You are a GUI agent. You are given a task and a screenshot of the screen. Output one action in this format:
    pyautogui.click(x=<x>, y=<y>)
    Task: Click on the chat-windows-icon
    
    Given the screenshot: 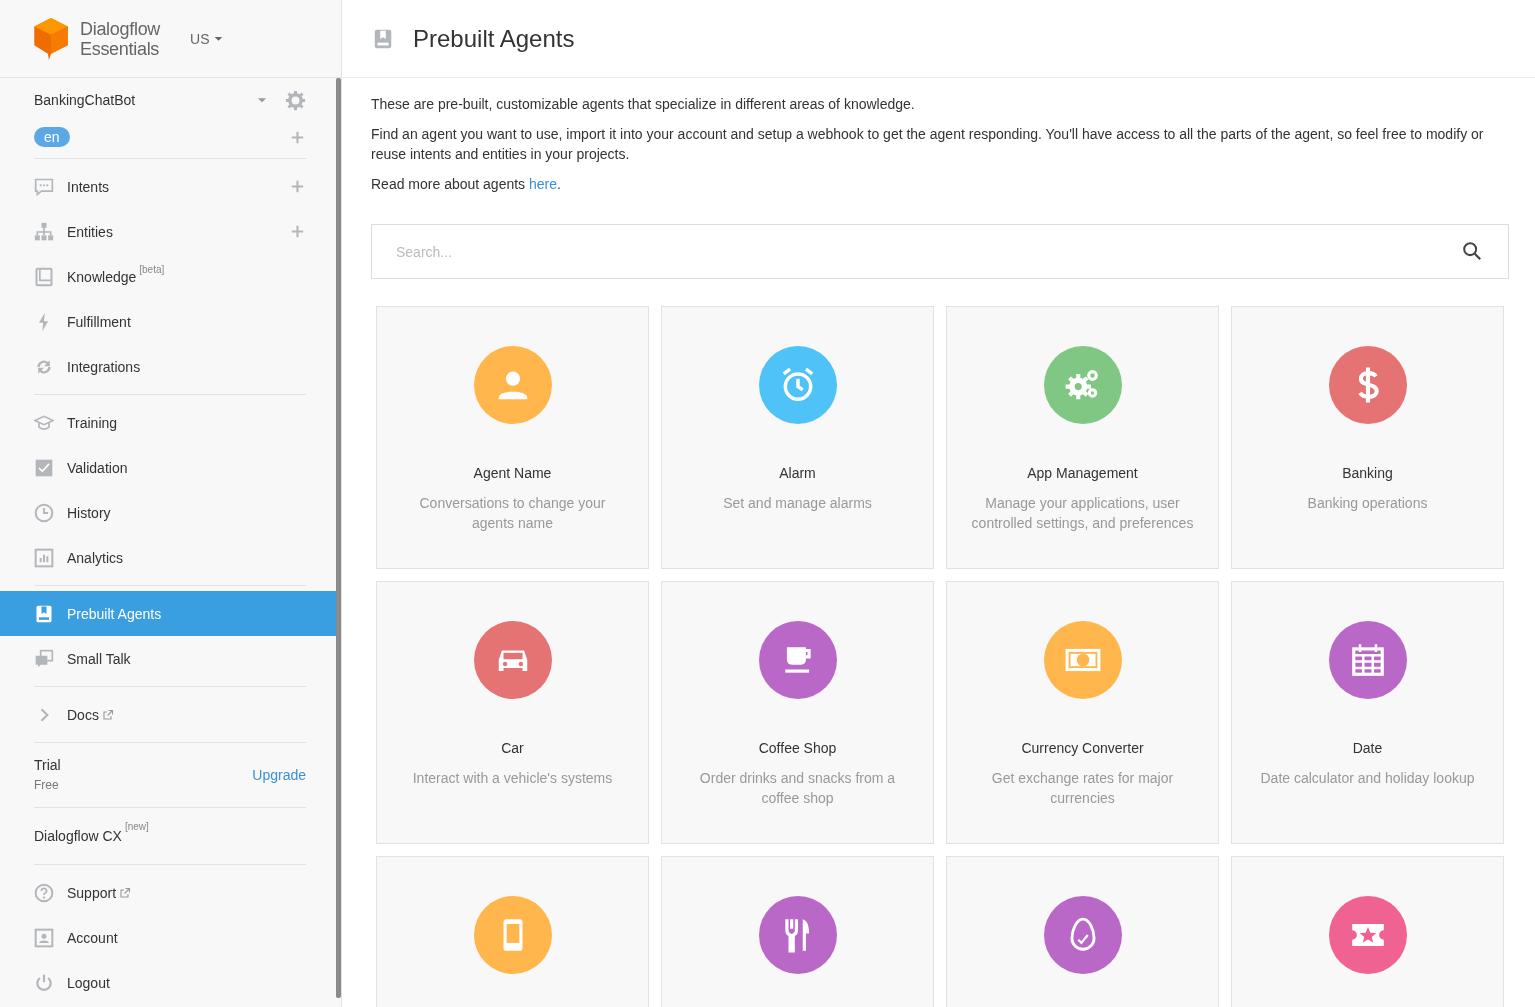 What is the action you would take?
    pyautogui.click(x=44, y=658)
    